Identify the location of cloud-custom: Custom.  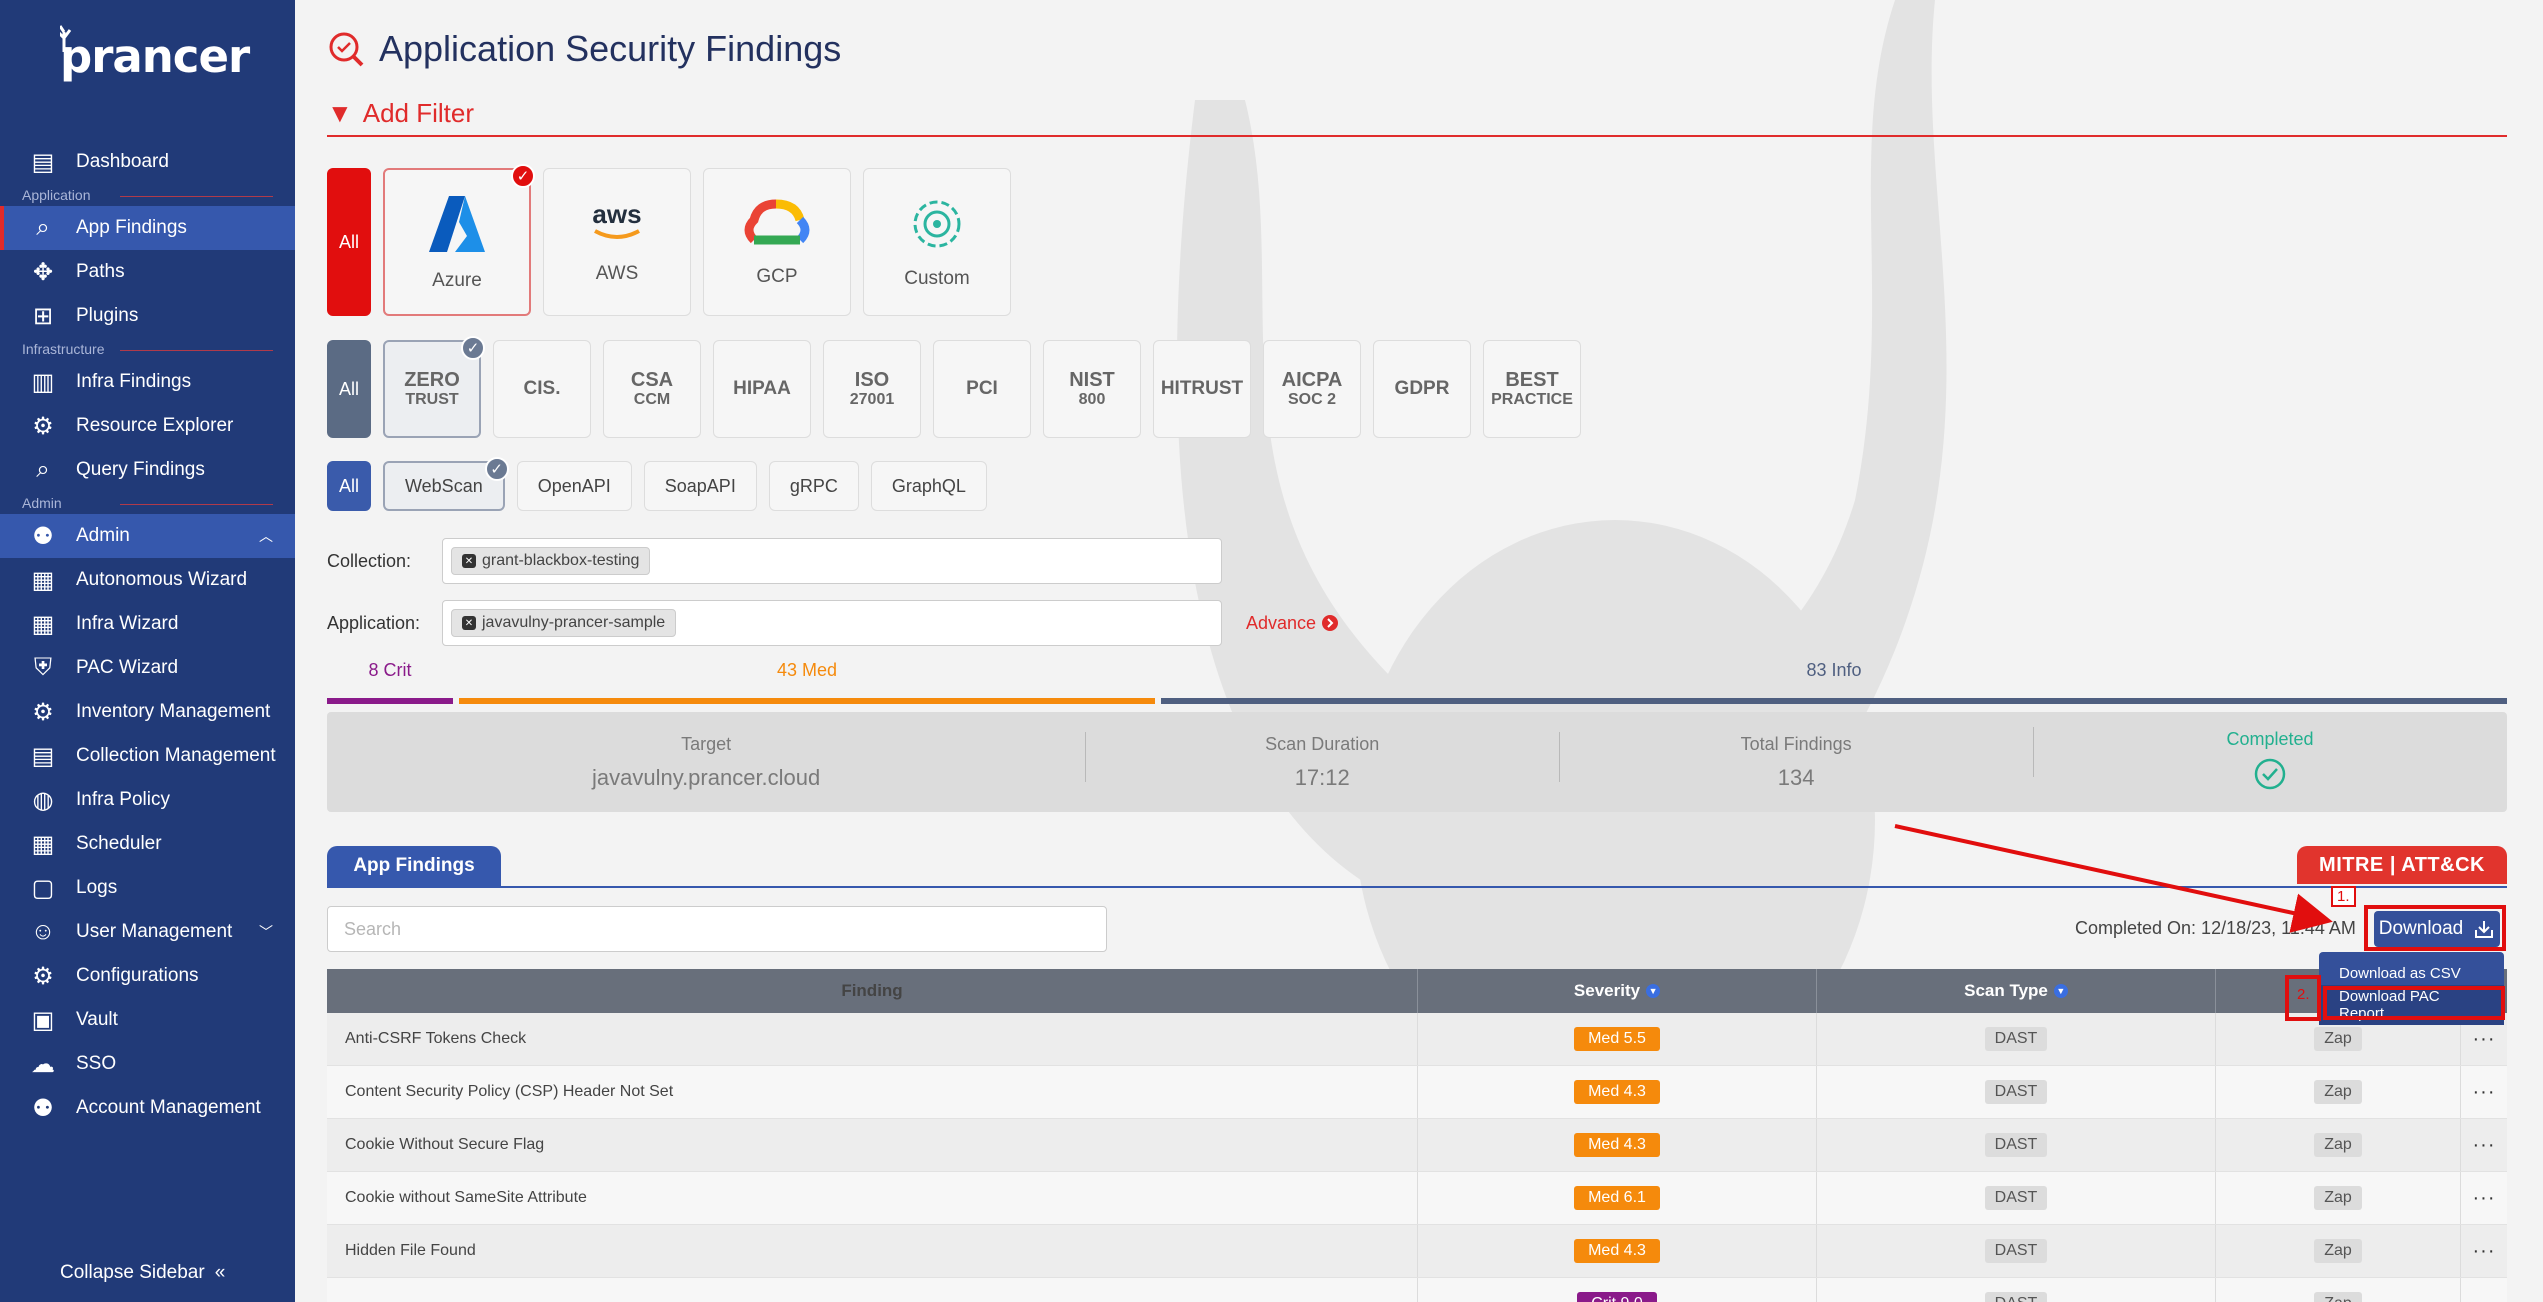
(937, 242).